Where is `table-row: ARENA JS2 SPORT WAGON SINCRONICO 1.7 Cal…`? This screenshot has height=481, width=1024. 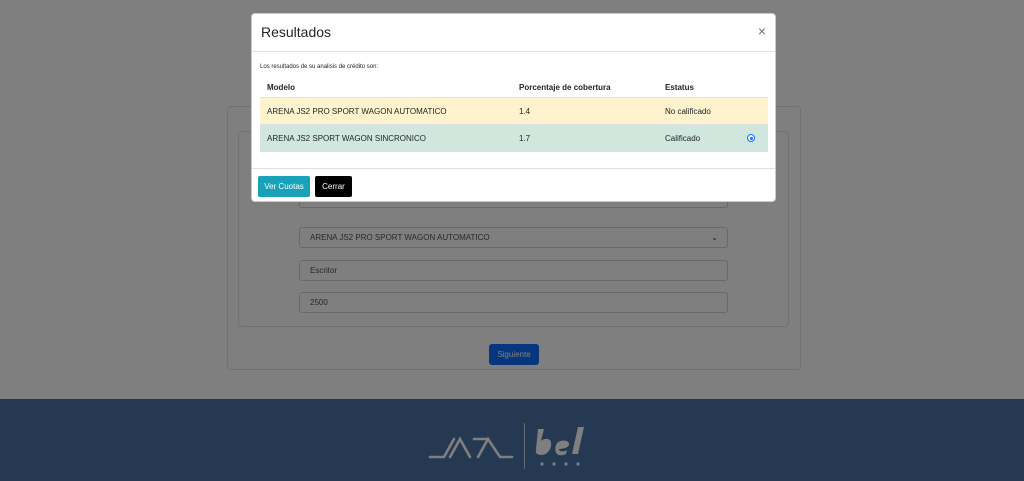 table-row: ARENA JS2 SPORT WAGON SINCRONICO 1.7 Cal… is located at coordinates (514, 138).